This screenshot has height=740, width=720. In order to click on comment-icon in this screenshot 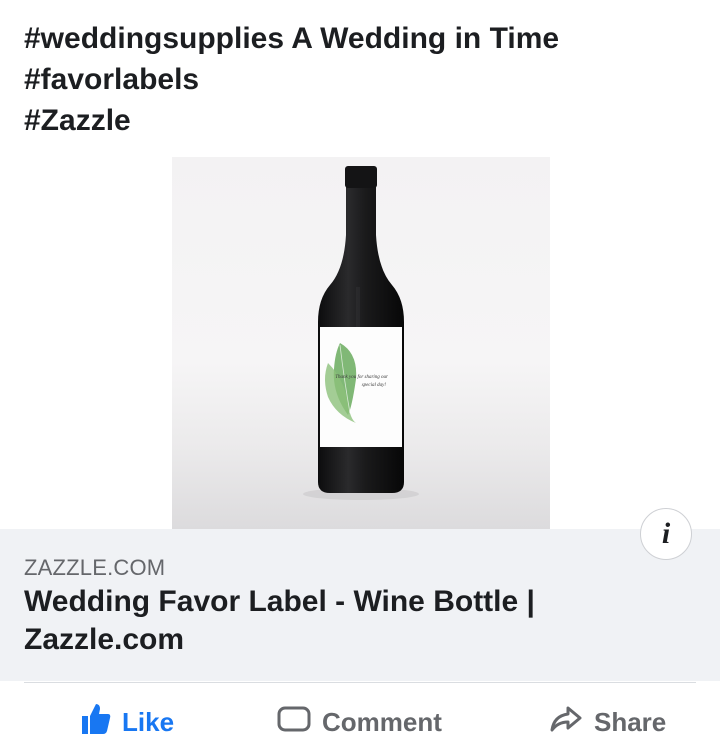, I will do `click(294, 719)`.